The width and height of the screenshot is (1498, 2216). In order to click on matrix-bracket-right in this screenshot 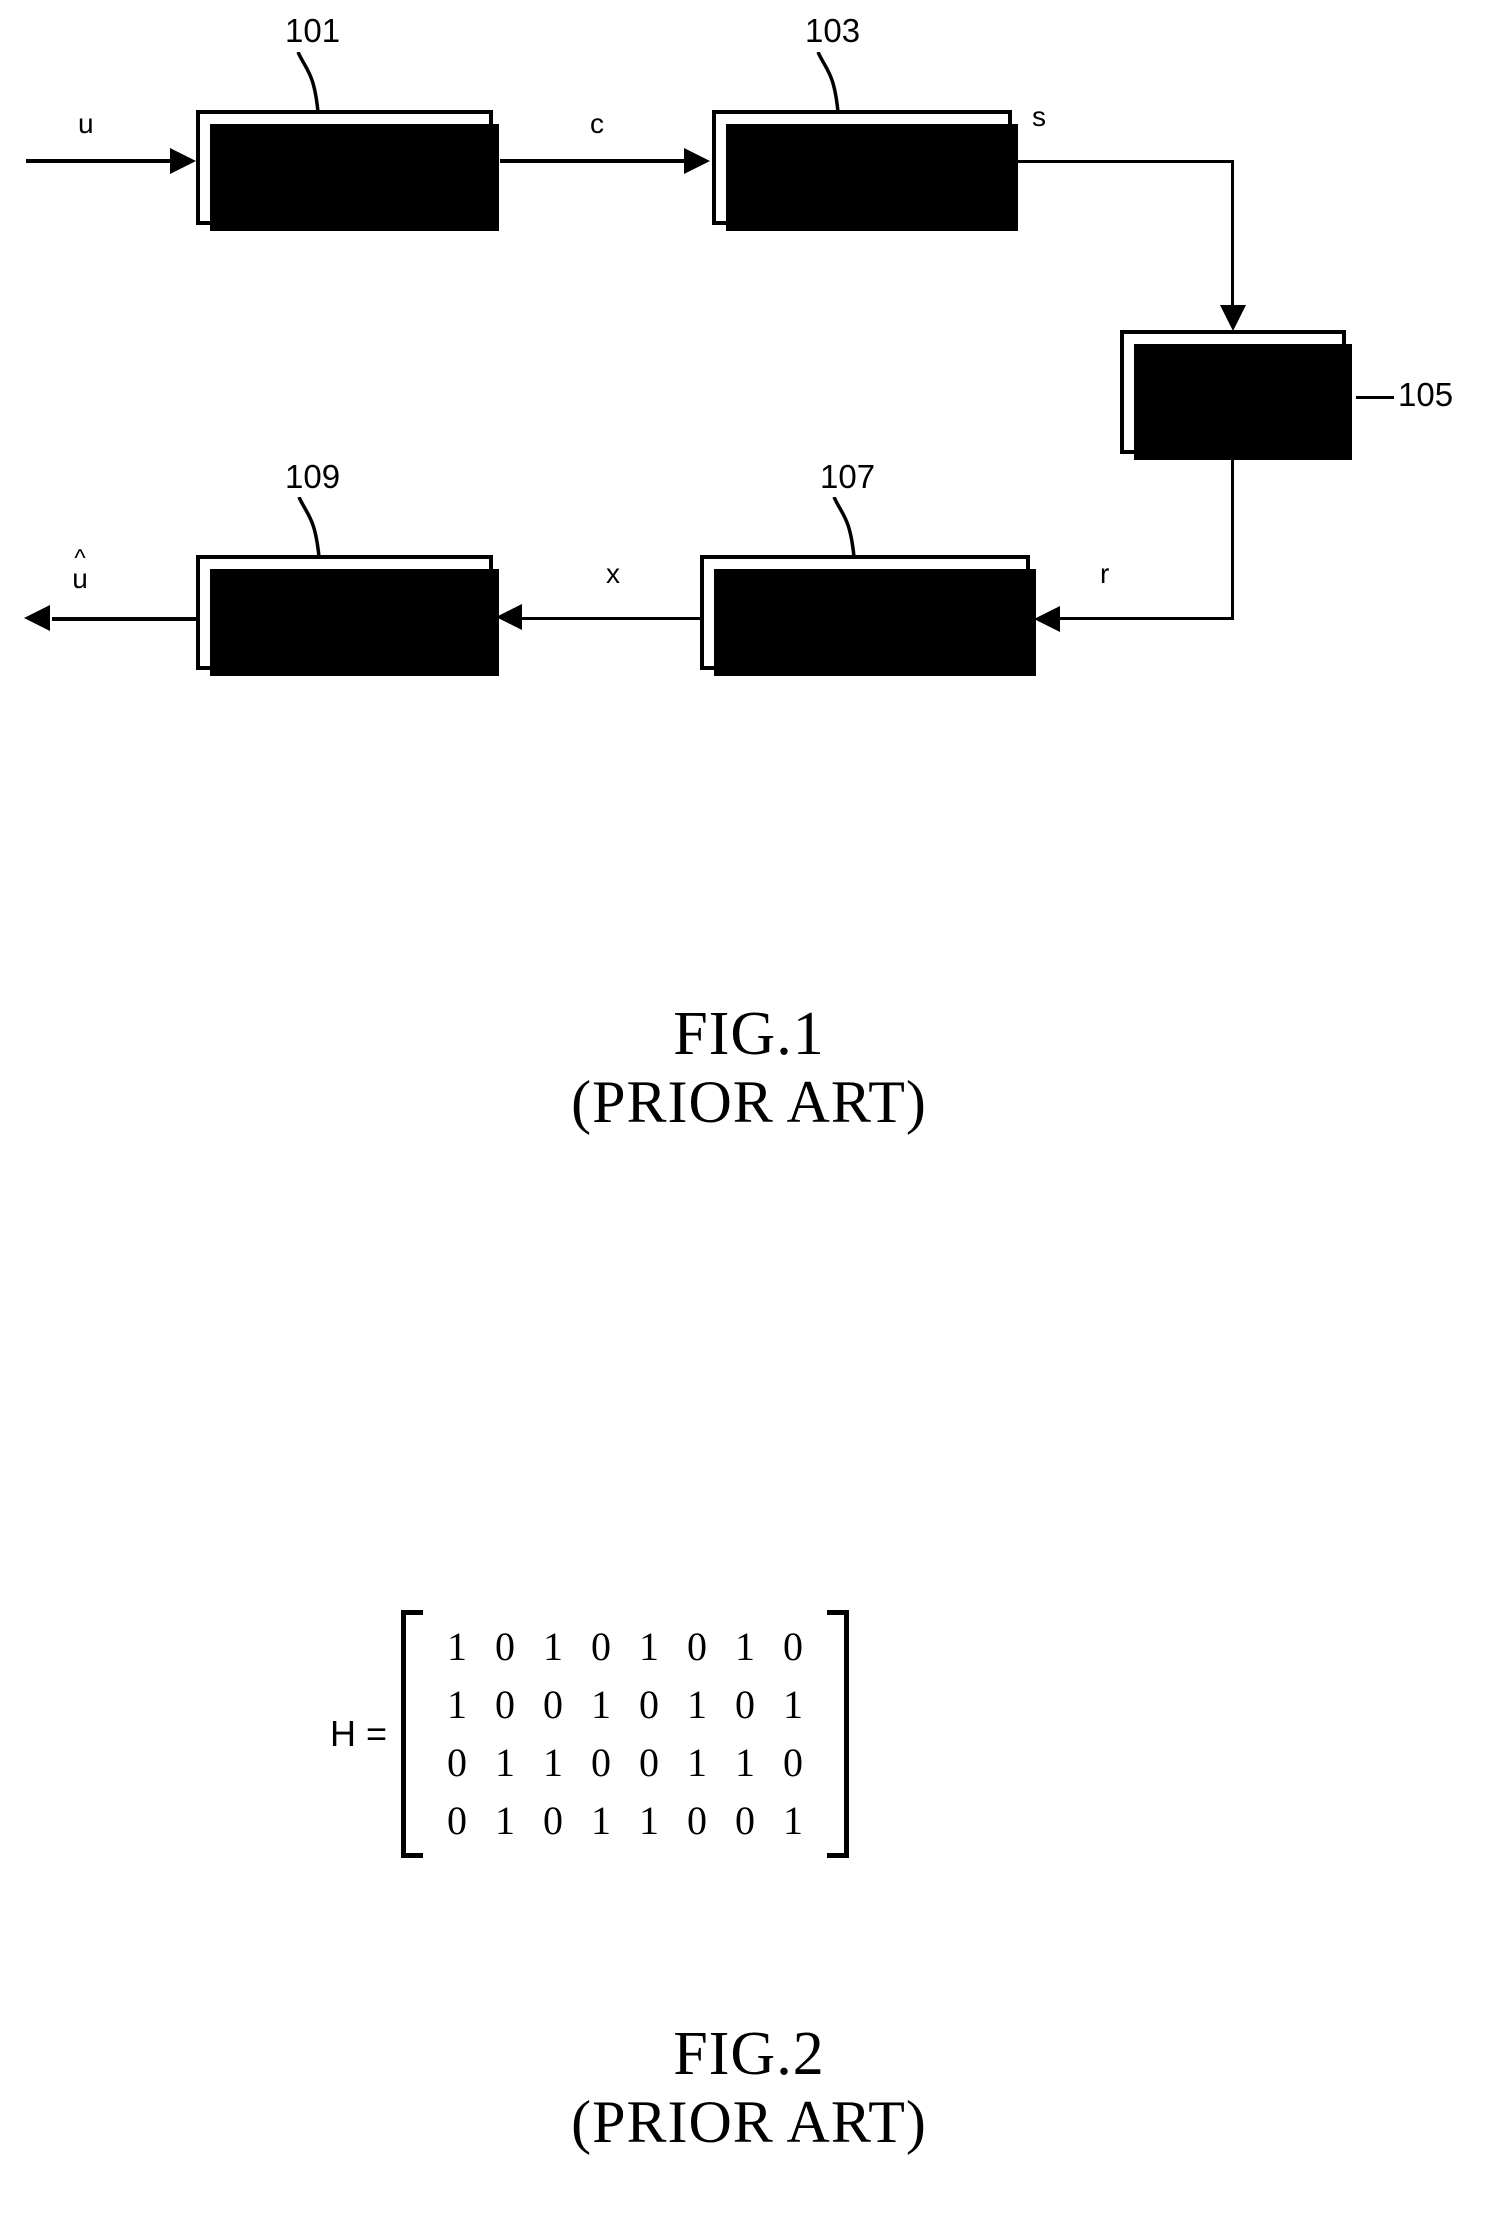, I will do `click(838, 1734)`.